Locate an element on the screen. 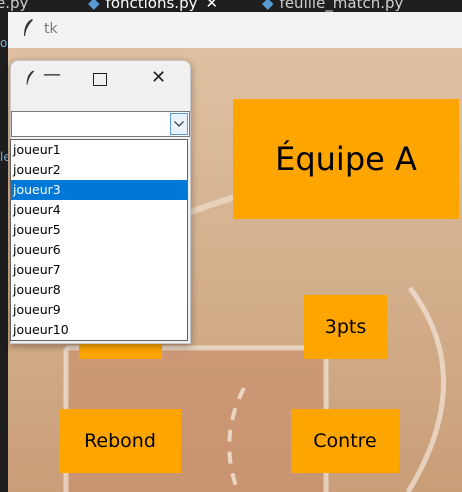 The height and width of the screenshot is (492, 462). list-item: joueur7 is located at coordinates (99, 270).